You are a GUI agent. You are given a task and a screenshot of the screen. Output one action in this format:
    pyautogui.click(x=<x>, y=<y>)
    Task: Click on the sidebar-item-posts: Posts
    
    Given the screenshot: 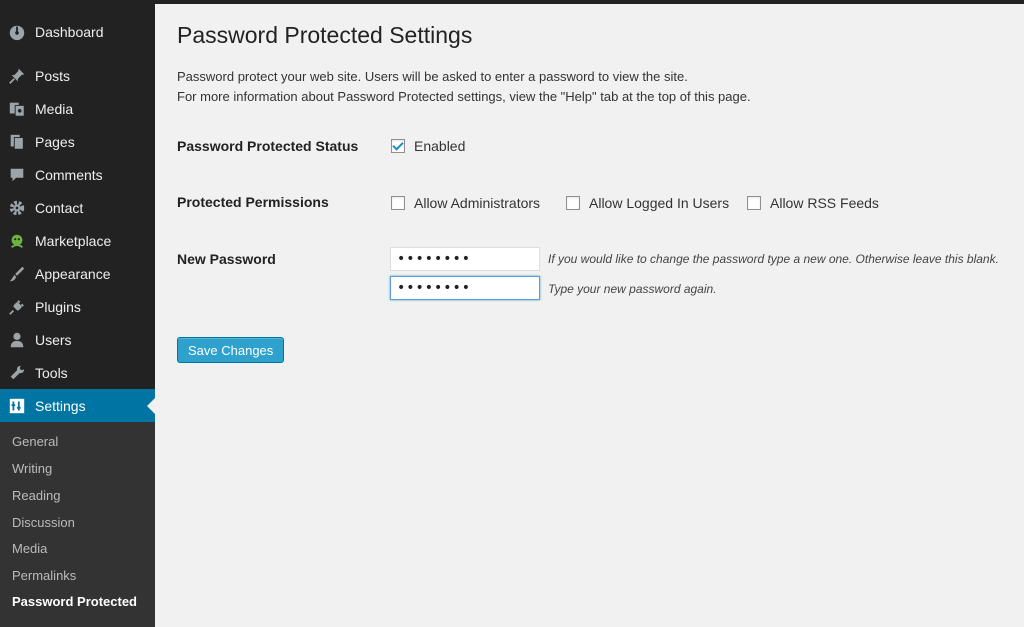 What is the action you would take?
    pyautogui.click(x=77, y=75)
    